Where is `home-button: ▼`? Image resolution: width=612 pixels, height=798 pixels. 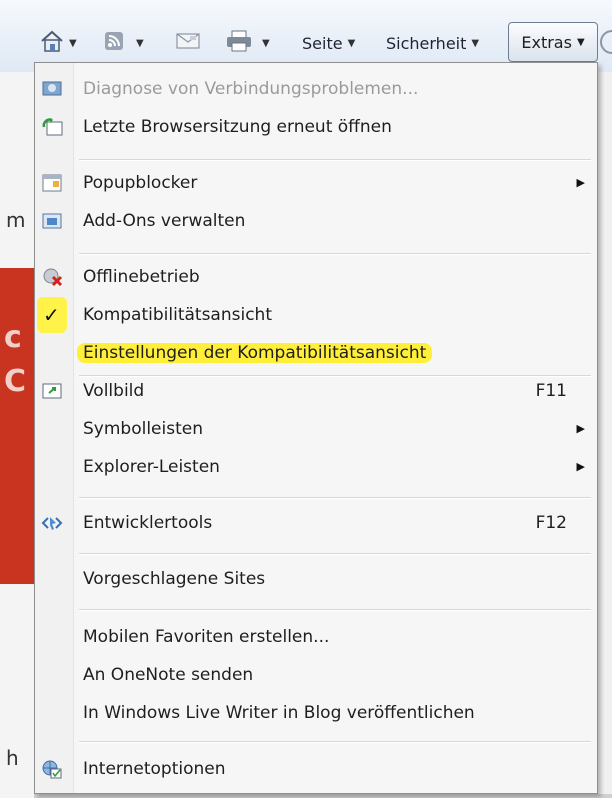 home-button: ▼ is located at coordinates (58, 43).